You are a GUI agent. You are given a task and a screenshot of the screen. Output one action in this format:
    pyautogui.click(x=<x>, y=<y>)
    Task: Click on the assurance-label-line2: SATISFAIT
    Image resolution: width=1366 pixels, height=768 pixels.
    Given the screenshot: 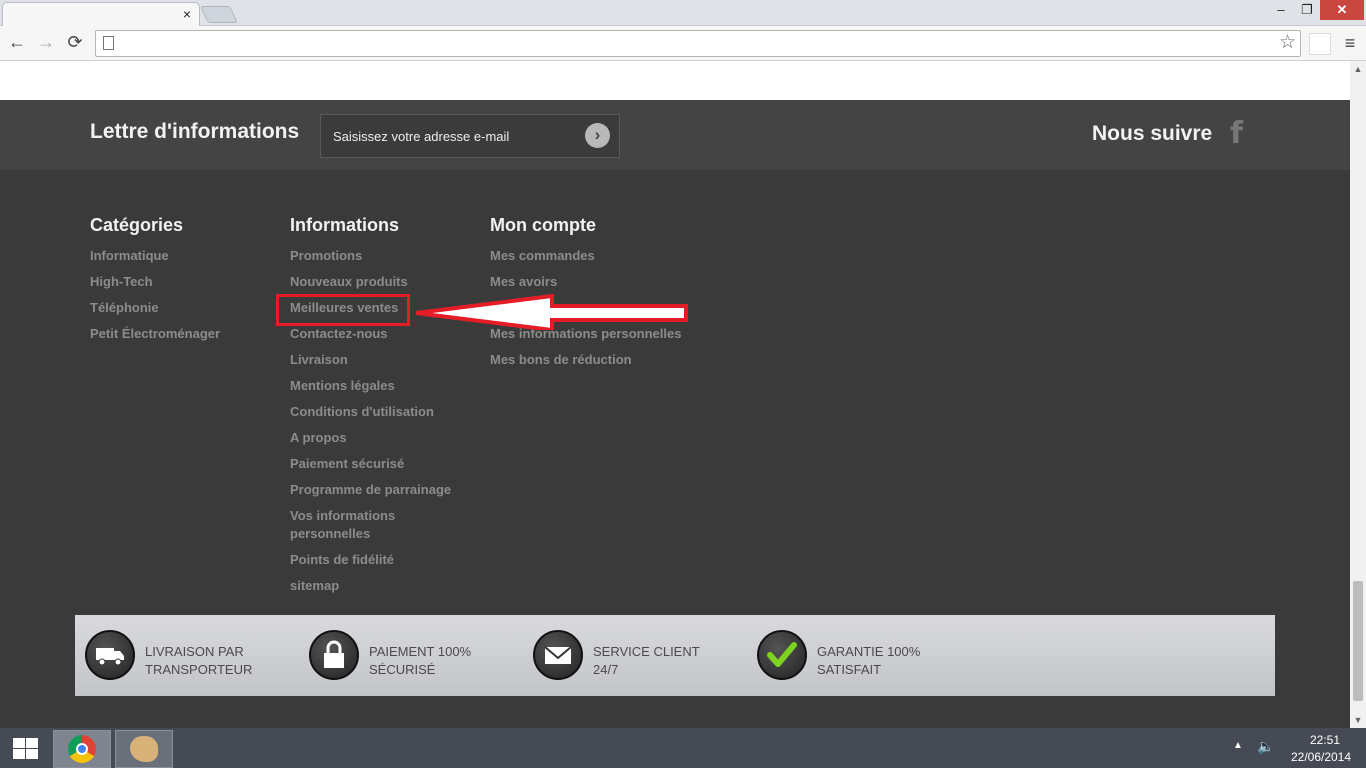 What is the action you would take?
    pyautogui.click(x=849, y=669)
    